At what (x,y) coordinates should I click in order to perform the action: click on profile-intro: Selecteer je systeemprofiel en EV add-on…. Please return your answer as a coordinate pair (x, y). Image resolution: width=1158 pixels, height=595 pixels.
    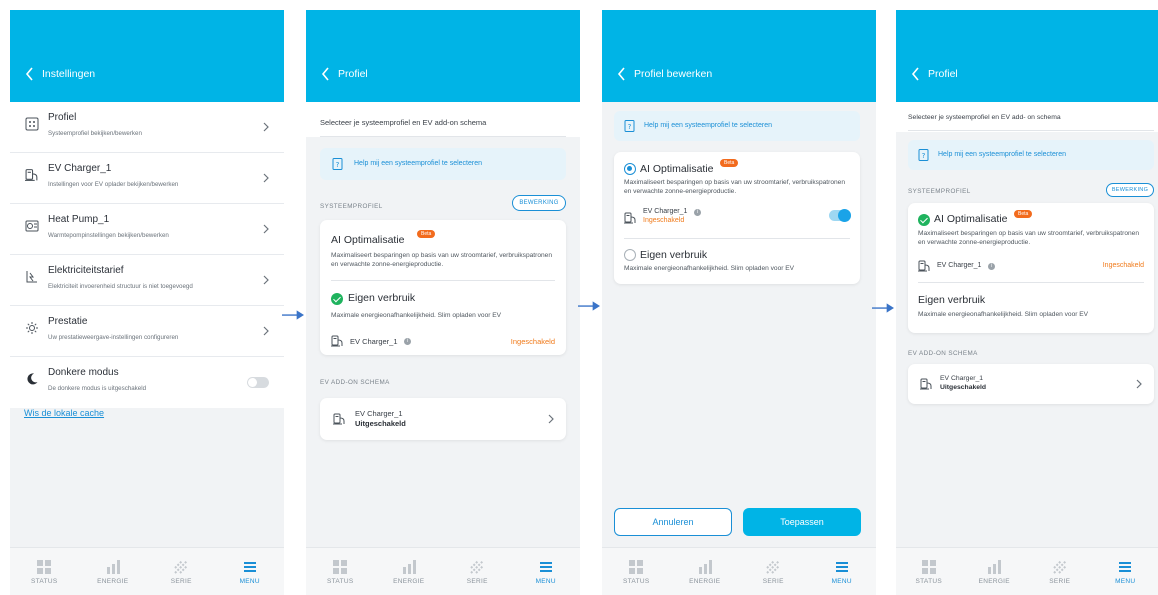
    Looking at the image, I should click on (403, 122).